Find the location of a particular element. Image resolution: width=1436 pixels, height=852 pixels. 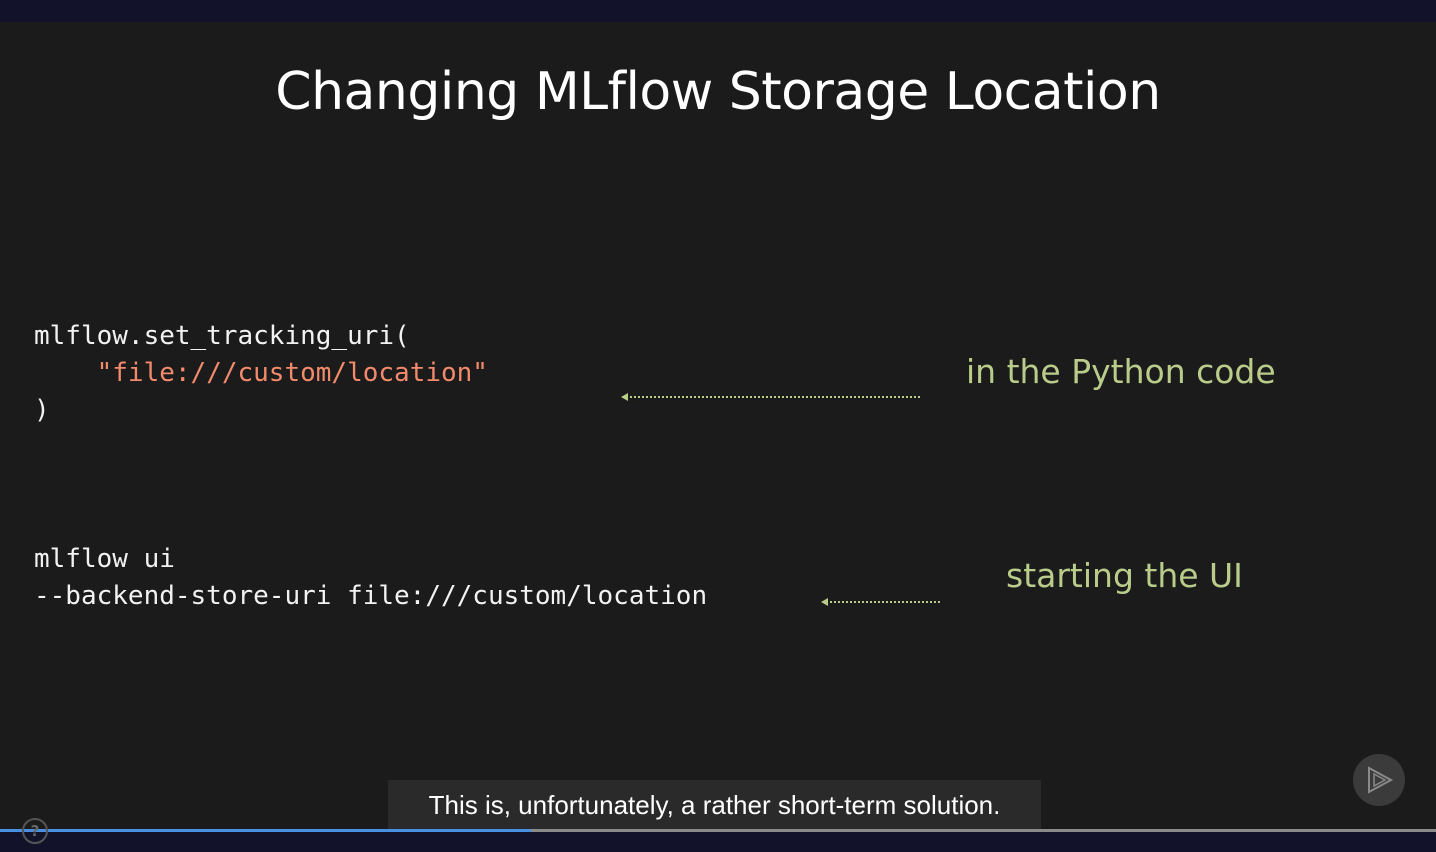

help-icon: ? is located at coordinates (35, 831).